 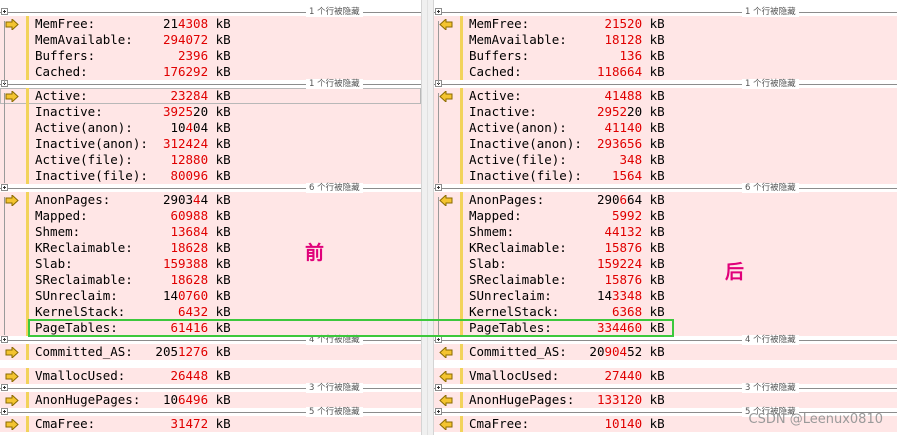 What do you see at coordinates (210, 72) in the screenshot?
I see `memory-row-cached: Cached: 176292 kB` at bounding box center [210, 72].